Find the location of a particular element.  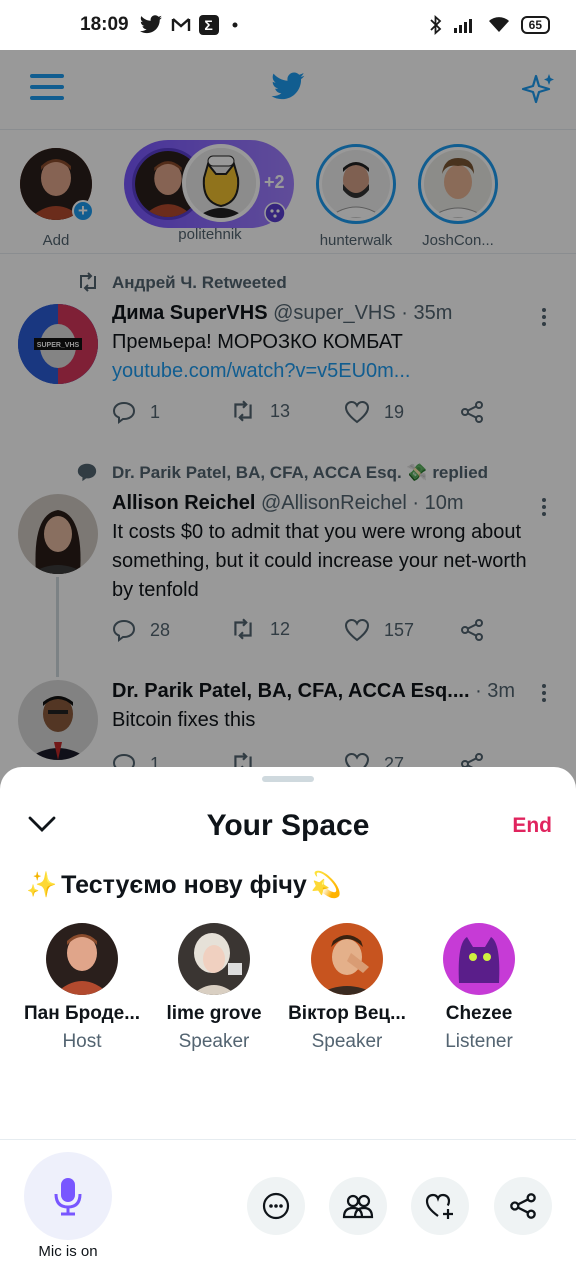

heart-plus-icon is located at coordinates (439, 1206).